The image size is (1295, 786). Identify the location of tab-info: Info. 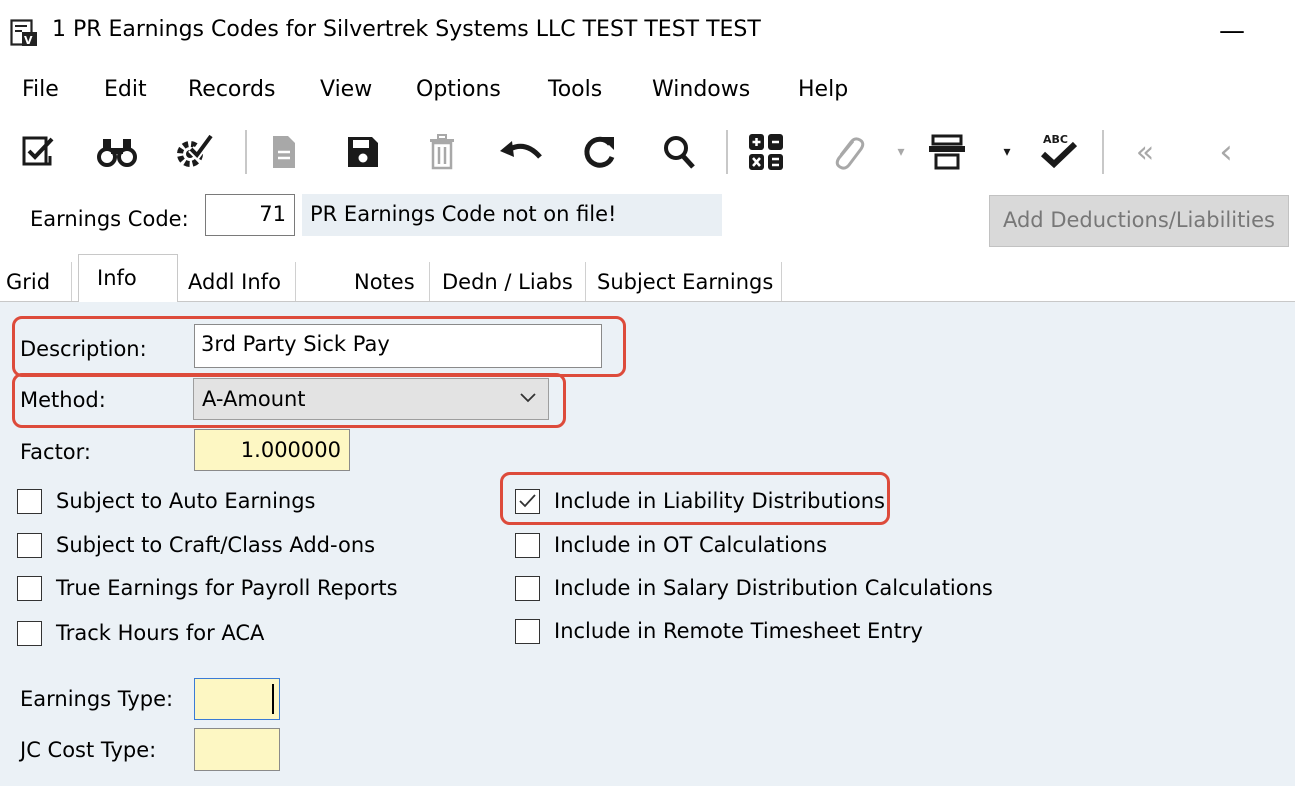
(128, 278).